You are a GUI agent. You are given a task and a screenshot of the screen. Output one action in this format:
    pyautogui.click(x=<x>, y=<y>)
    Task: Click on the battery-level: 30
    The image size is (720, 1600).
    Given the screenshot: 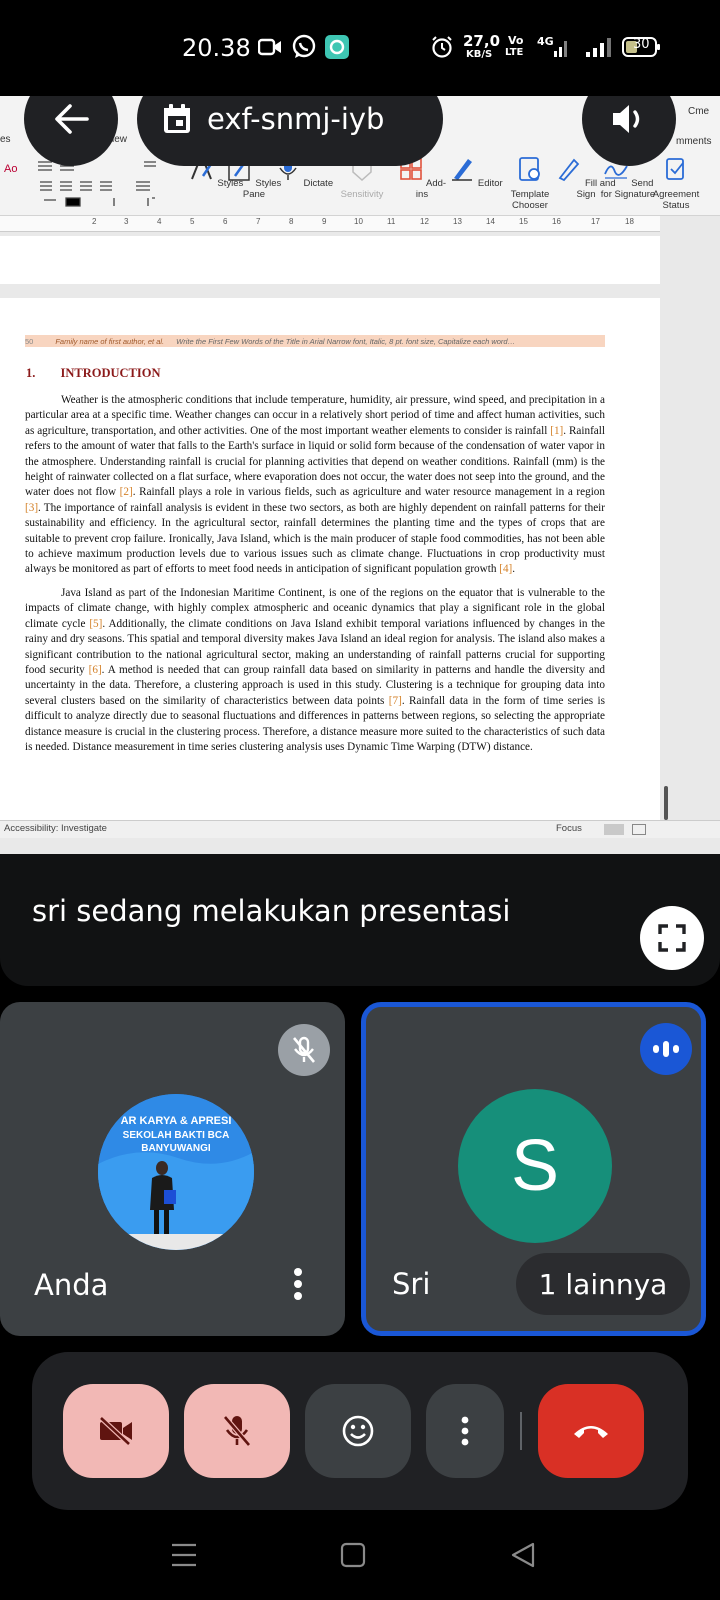 What is the action you would take?
    pyautogui.click(x=641, y=44)
    